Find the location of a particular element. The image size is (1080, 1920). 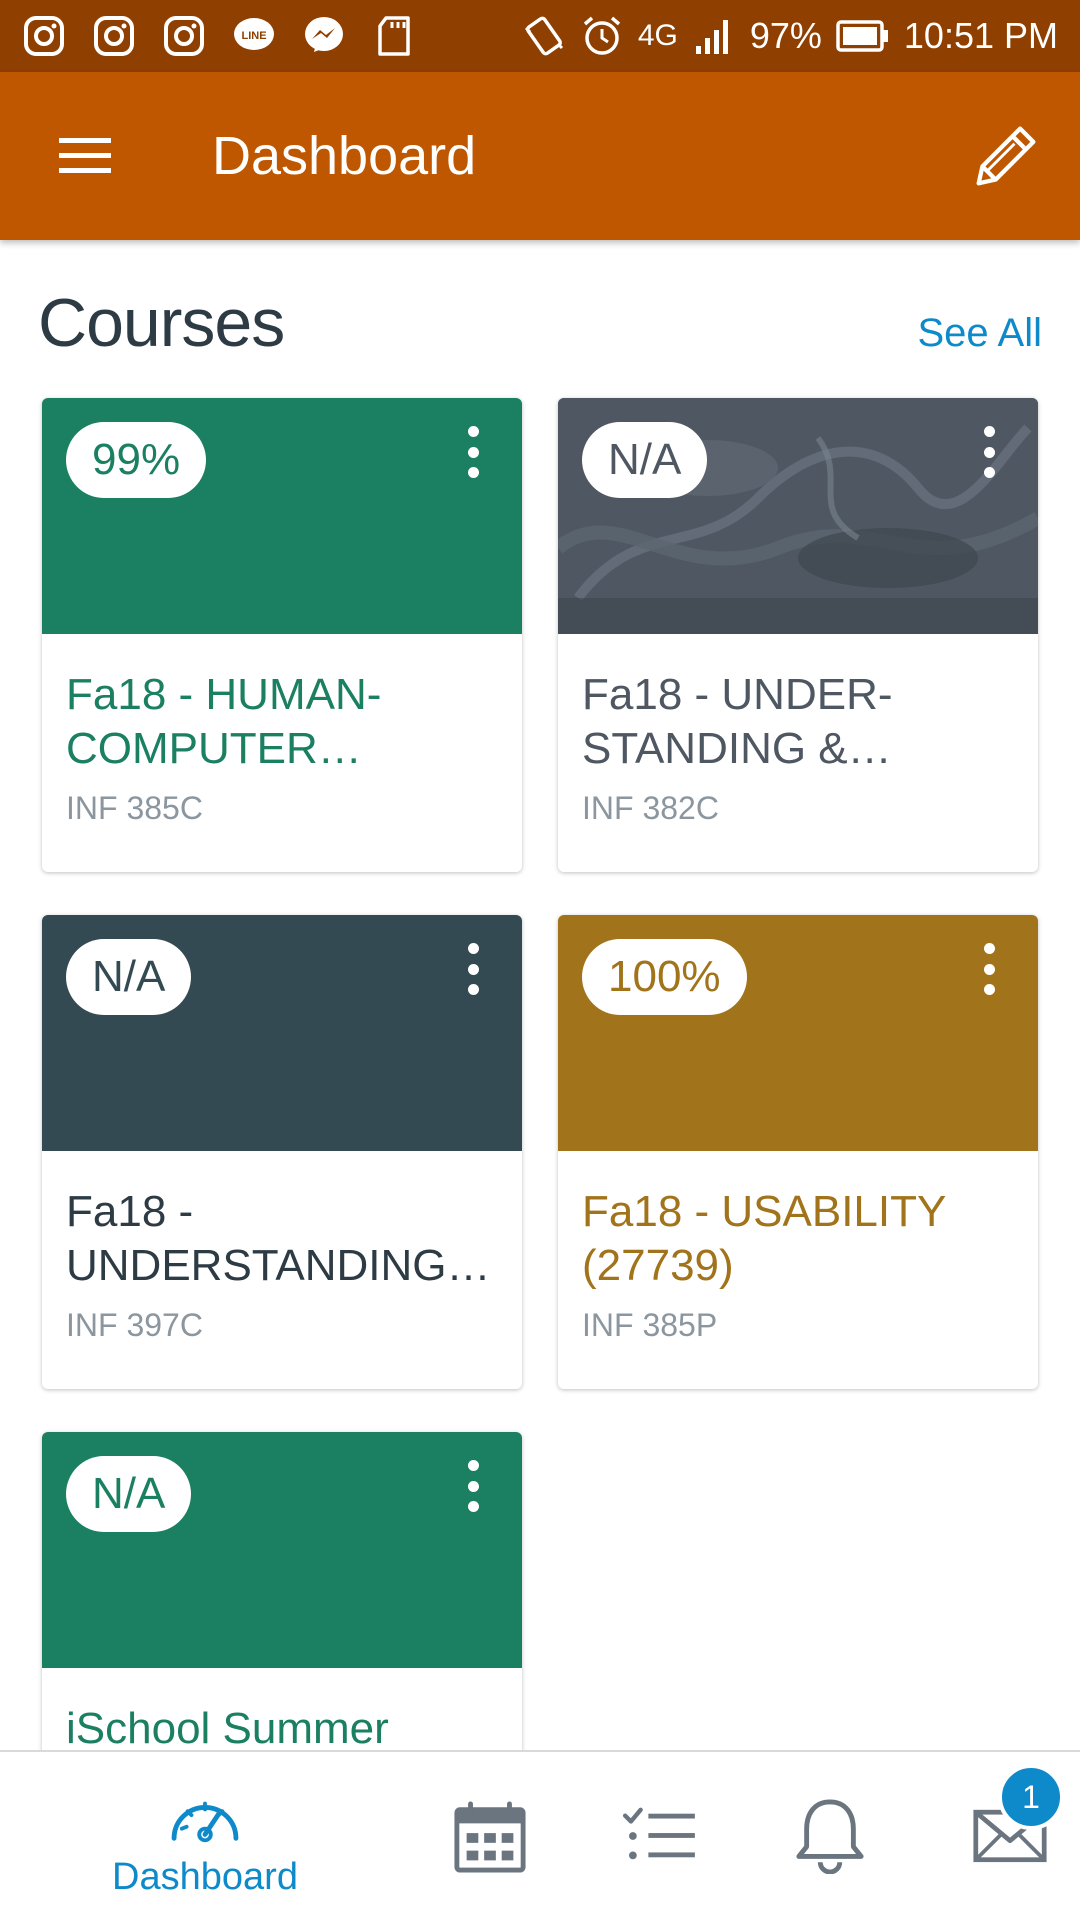

nav-dashboard-label: Dashboard is located at coordinates (205, 1877).